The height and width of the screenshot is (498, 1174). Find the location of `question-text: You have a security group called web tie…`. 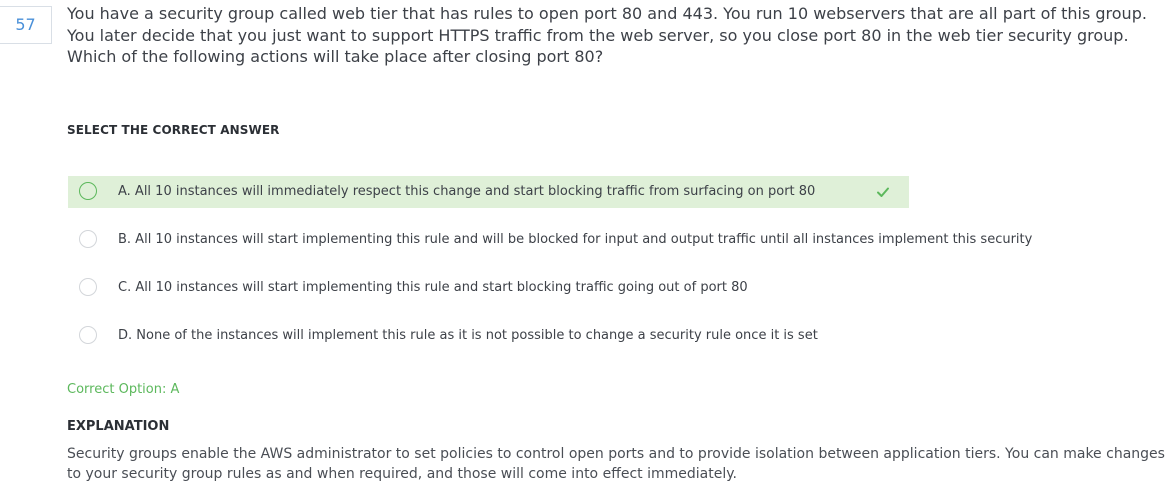

question-text: You have a security group called web tie… is located at coordinates (607, 35).